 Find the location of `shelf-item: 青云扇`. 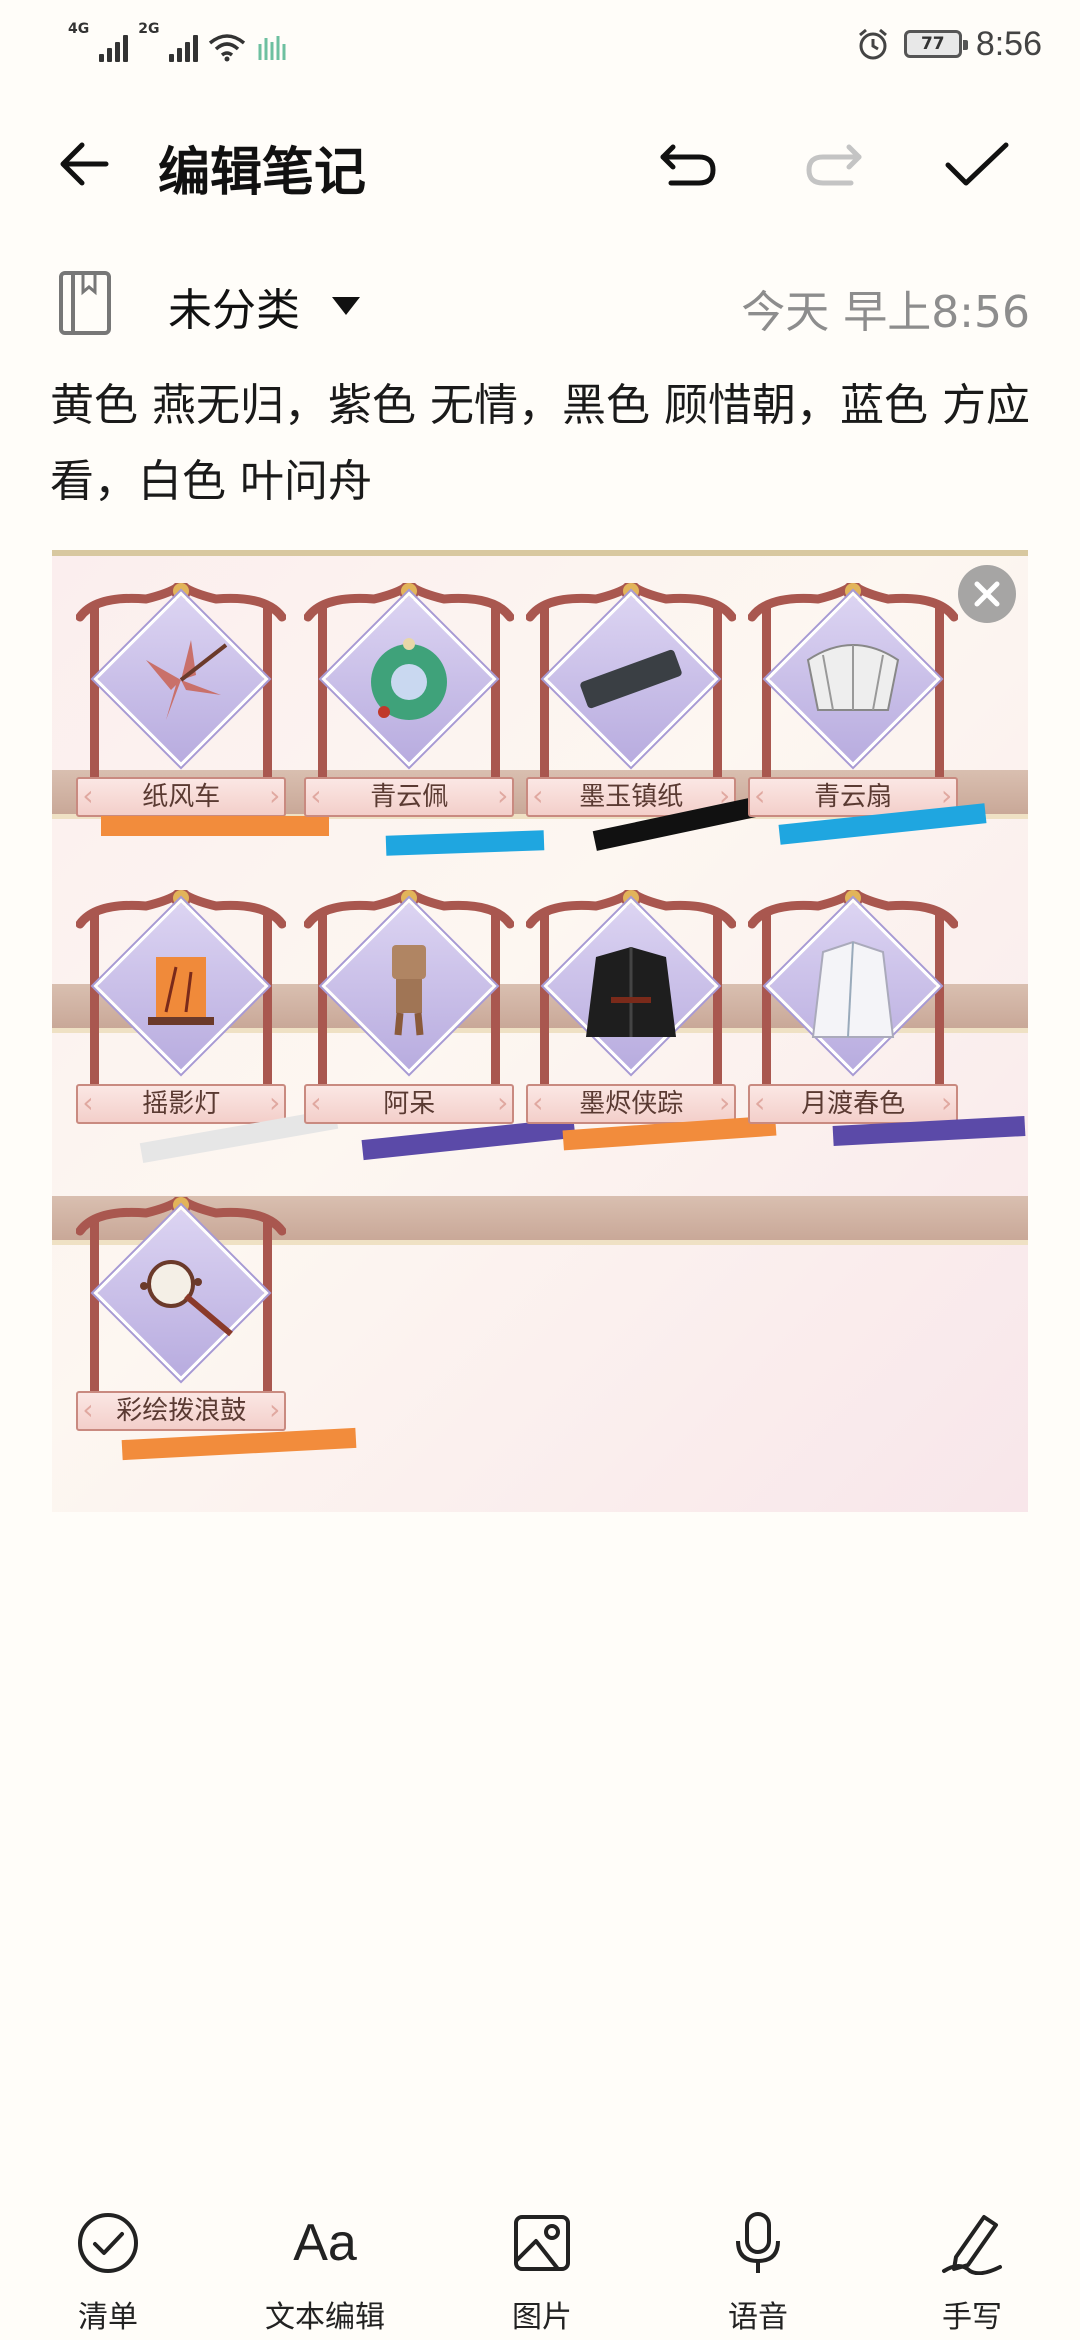

shelf-item: 青云扇 is located at coordinates (853, 695).